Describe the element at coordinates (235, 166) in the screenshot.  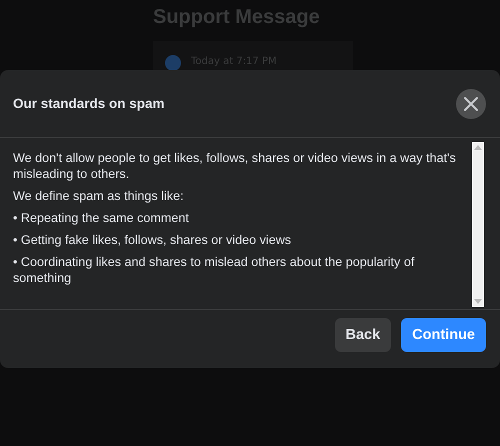
I see `dialog-paragraph: We don't allow people to get likes, follows, shares or video views in a way that's misleading to others.` at that location.